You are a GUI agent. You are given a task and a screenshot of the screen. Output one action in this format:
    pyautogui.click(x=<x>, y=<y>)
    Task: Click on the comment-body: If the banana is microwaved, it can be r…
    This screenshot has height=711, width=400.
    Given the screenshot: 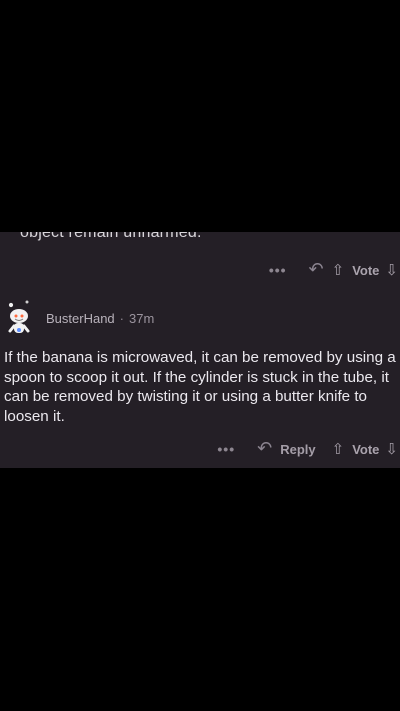 What is the action you would take?
    pyautogui.click(x=200, y=387)
    